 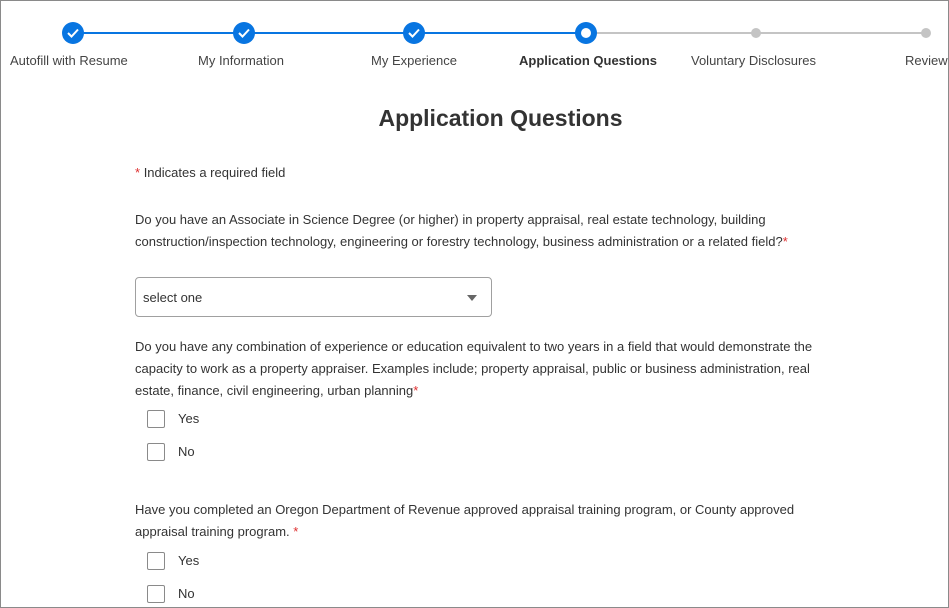 I want to click on required-note-text: Indicates a required field, so click(x=214, y=172).